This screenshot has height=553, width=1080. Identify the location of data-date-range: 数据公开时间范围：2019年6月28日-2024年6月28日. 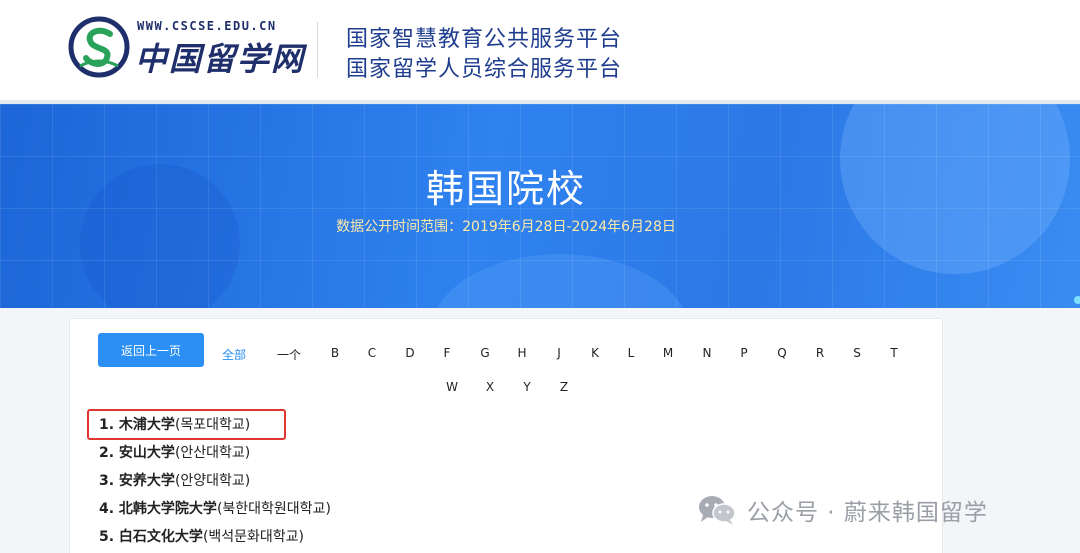
(506, 227).